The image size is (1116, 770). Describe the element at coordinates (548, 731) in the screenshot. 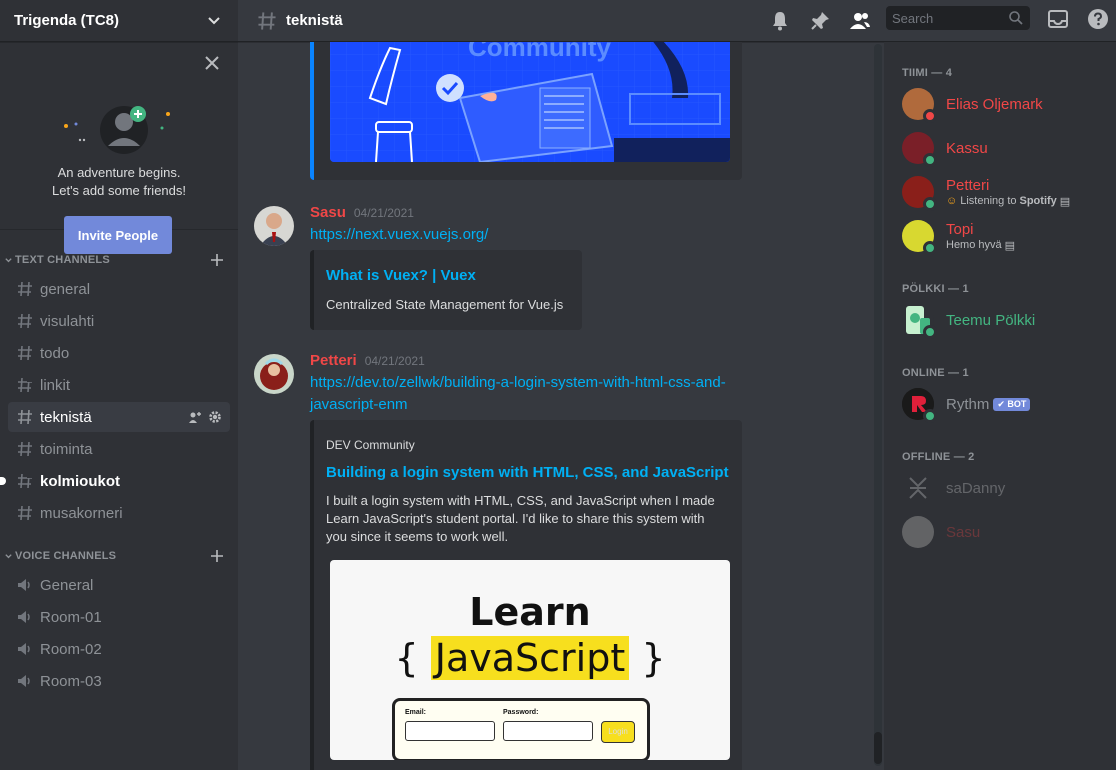

I see `image-password-field` at that location.